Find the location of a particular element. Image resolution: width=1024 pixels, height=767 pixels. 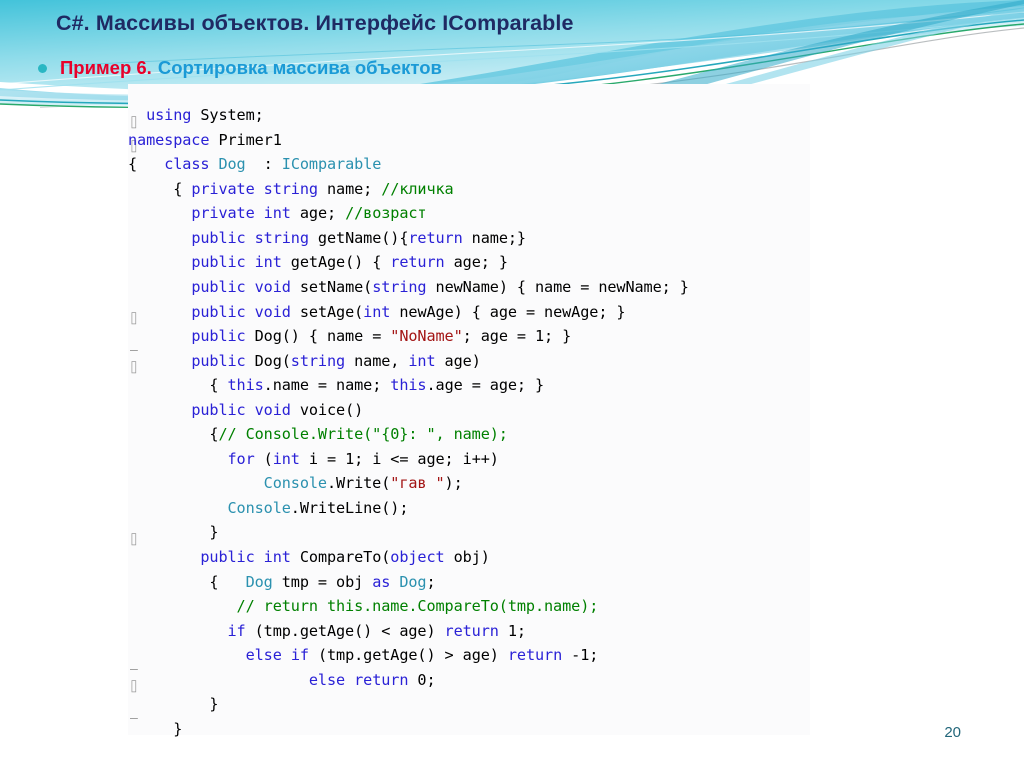

code-line: public void voice() is located at coordinates (469, 410).